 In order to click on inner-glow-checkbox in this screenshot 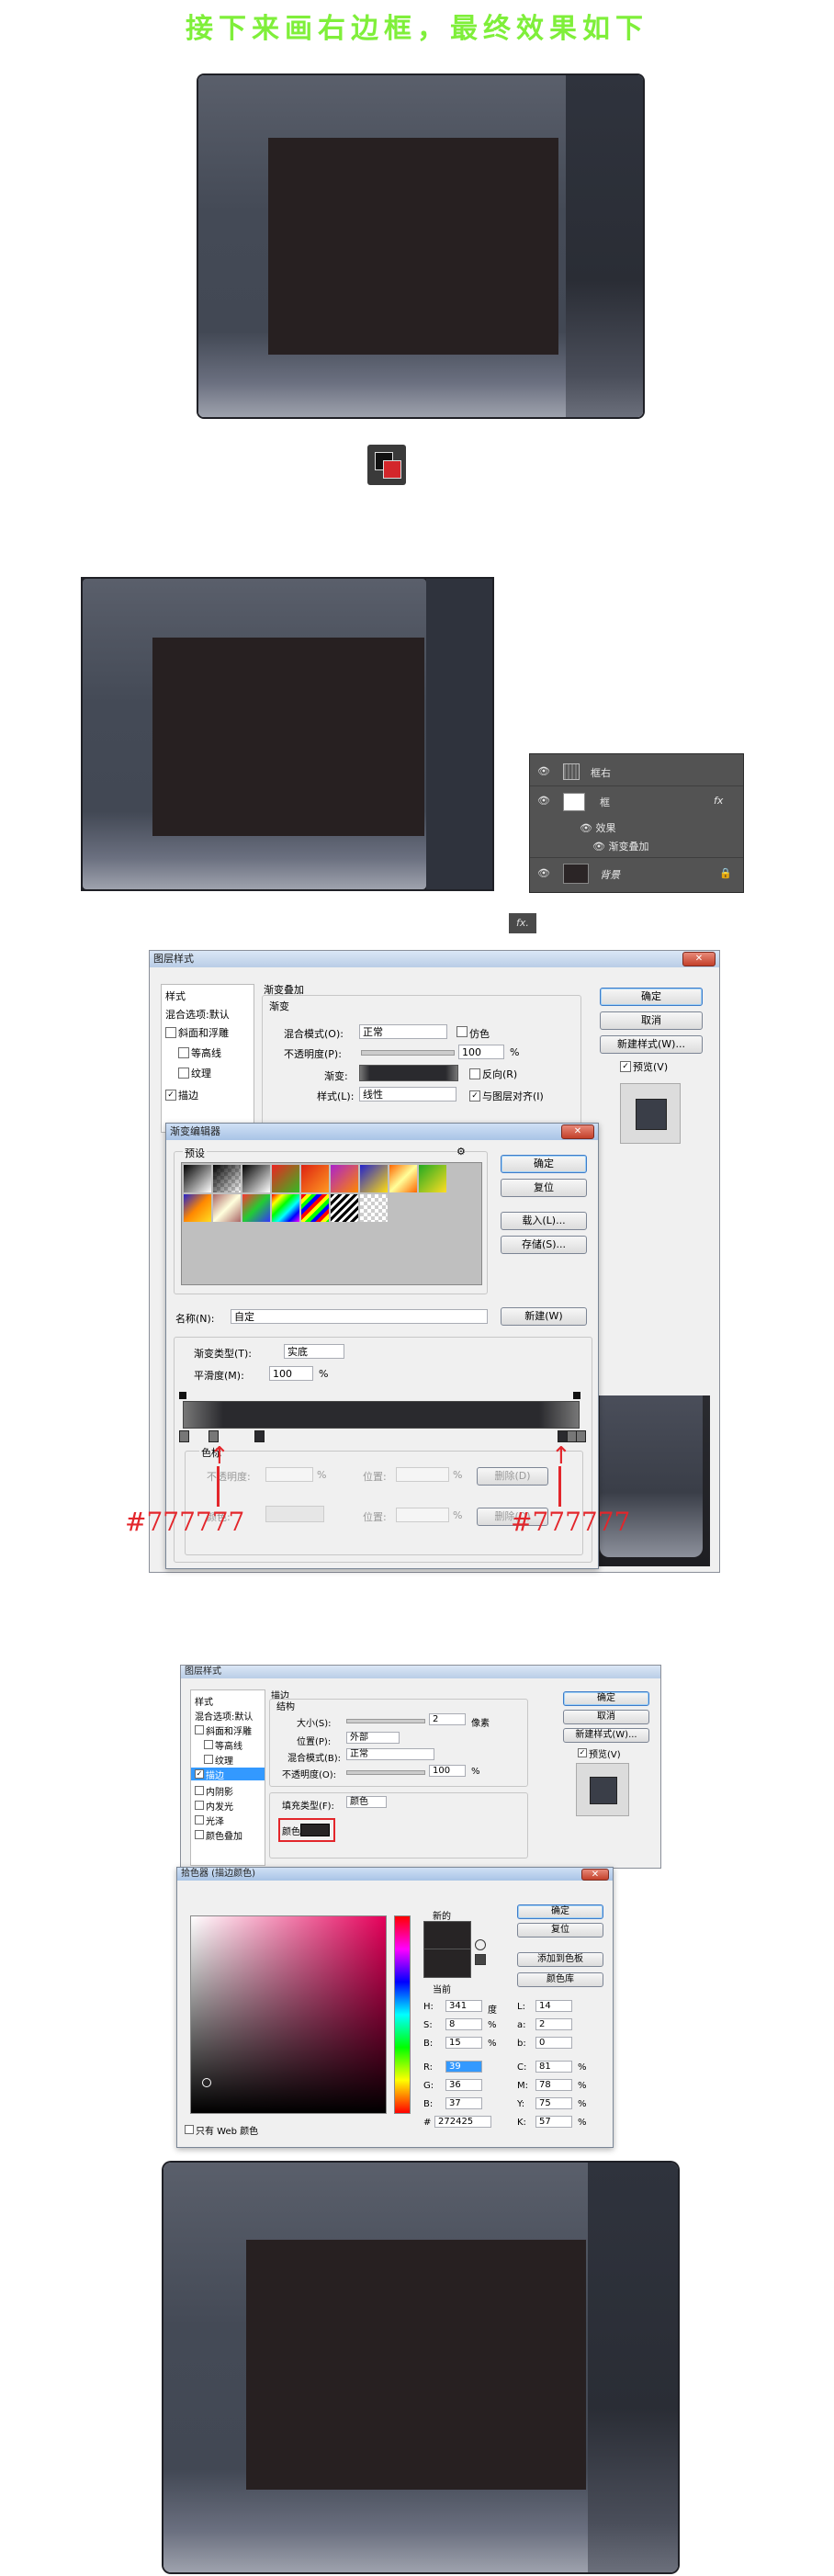, I will do `click(199, 1805)`.